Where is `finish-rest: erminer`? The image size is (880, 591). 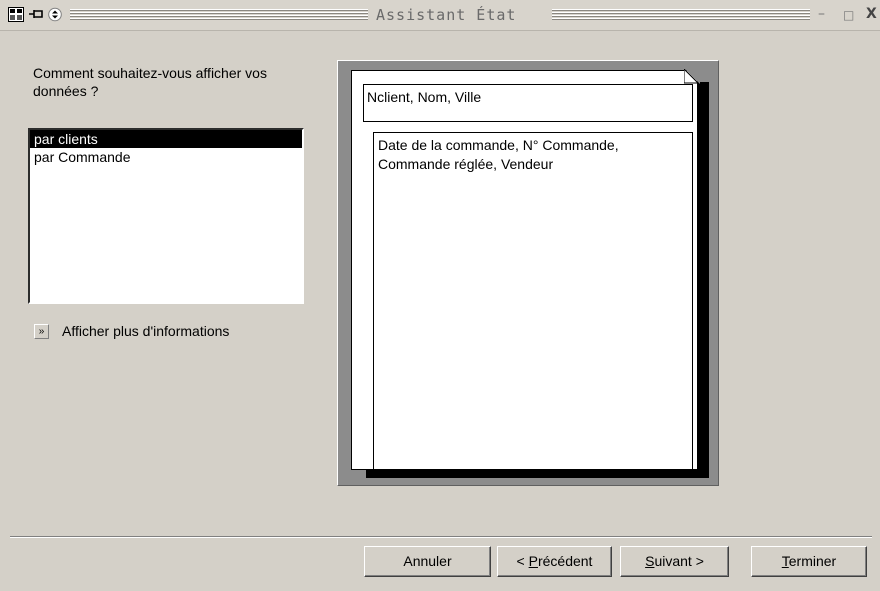 finish-rest: erminer is located at coordinates (812, 561).